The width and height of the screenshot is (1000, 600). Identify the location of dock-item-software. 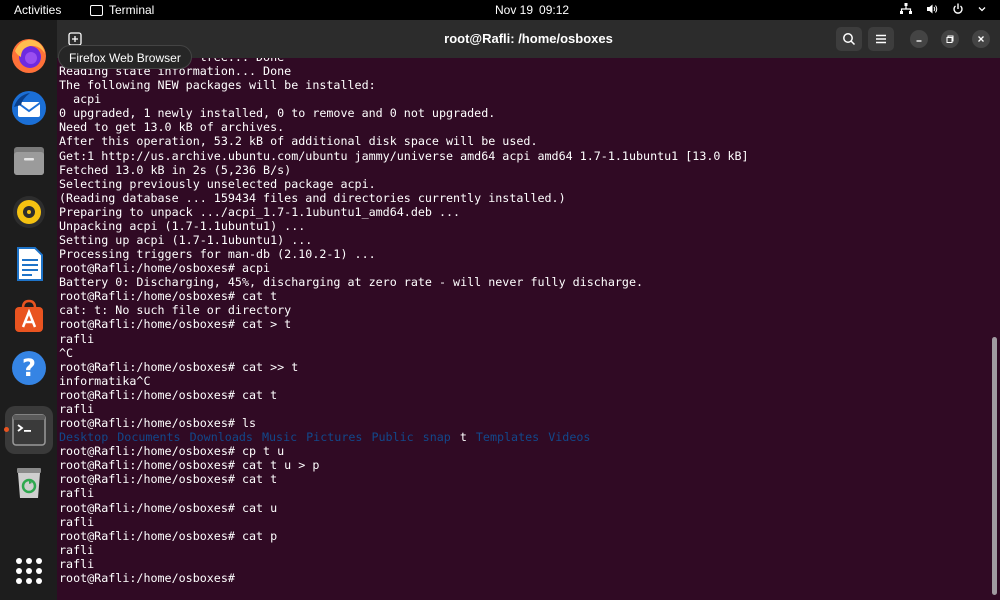
(29, 316).